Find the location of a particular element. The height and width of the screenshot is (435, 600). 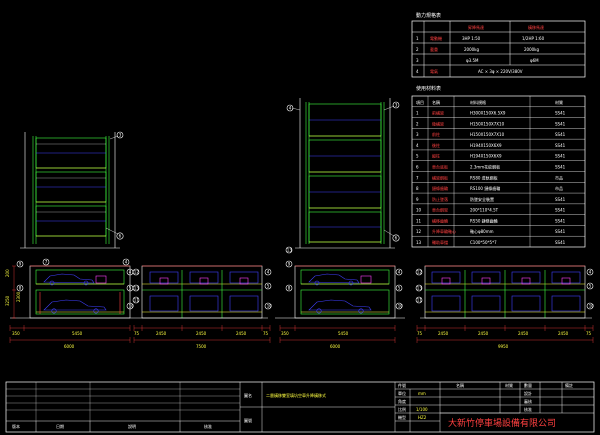

front-elevation-3: 9 8 13 4 5 10 350 5450 6000 is located at coordinates (340, 297).